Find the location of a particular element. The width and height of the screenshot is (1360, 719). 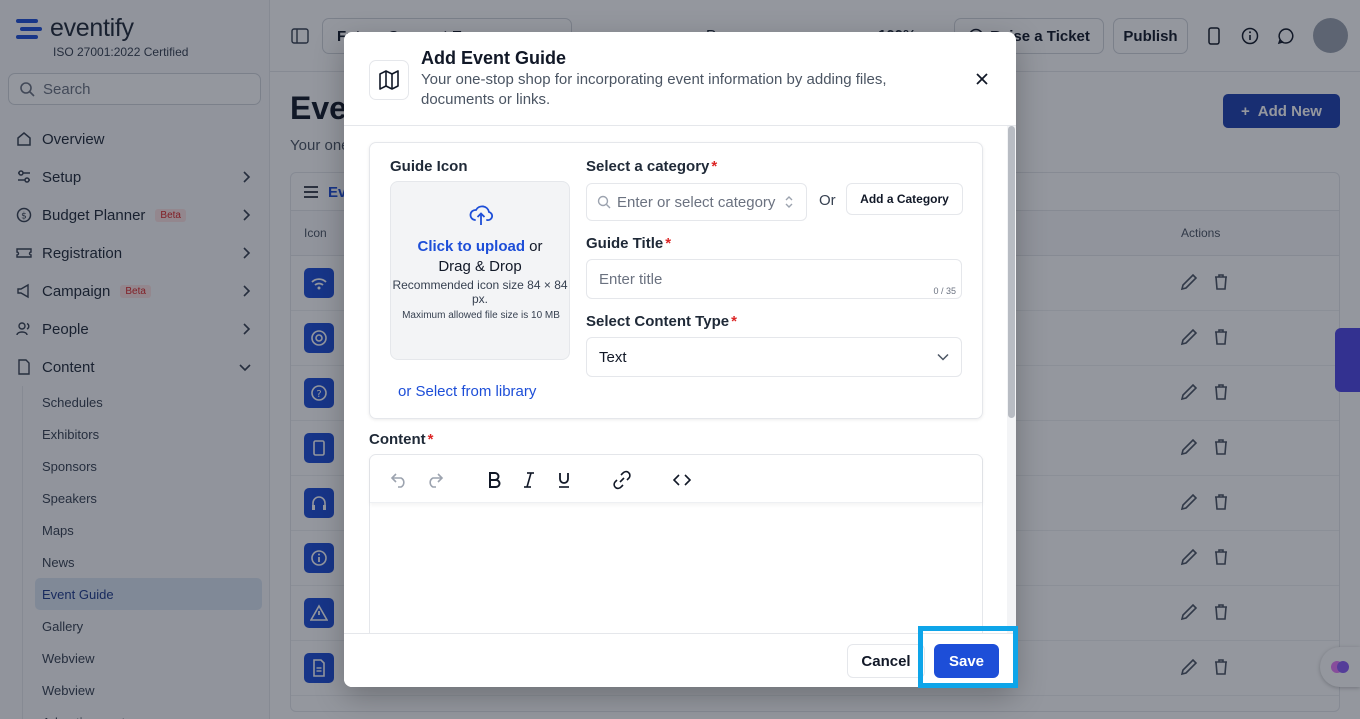

content-label: Content * is located at coordinates (401, 439).